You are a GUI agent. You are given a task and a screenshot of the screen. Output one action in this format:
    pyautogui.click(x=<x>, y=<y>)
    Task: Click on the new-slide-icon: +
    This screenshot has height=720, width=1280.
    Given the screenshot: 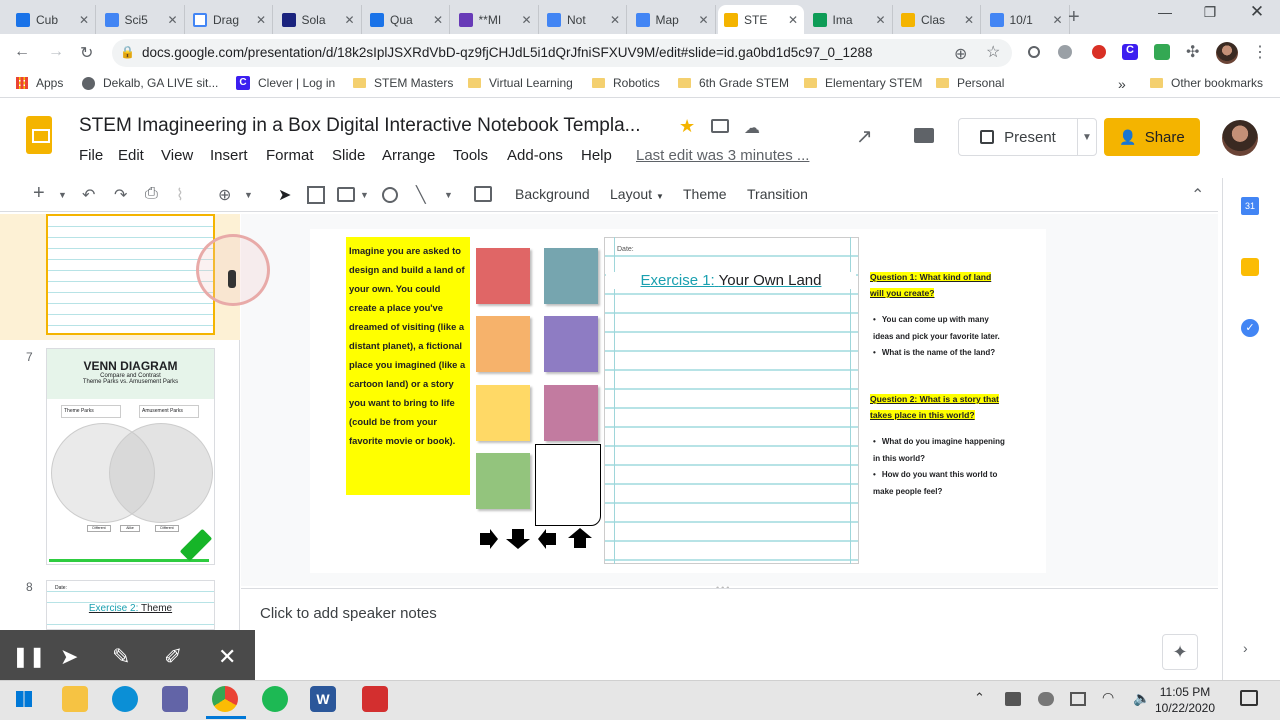 What is the action you would take?
    pyautogui.click(x=39, y=193)
    